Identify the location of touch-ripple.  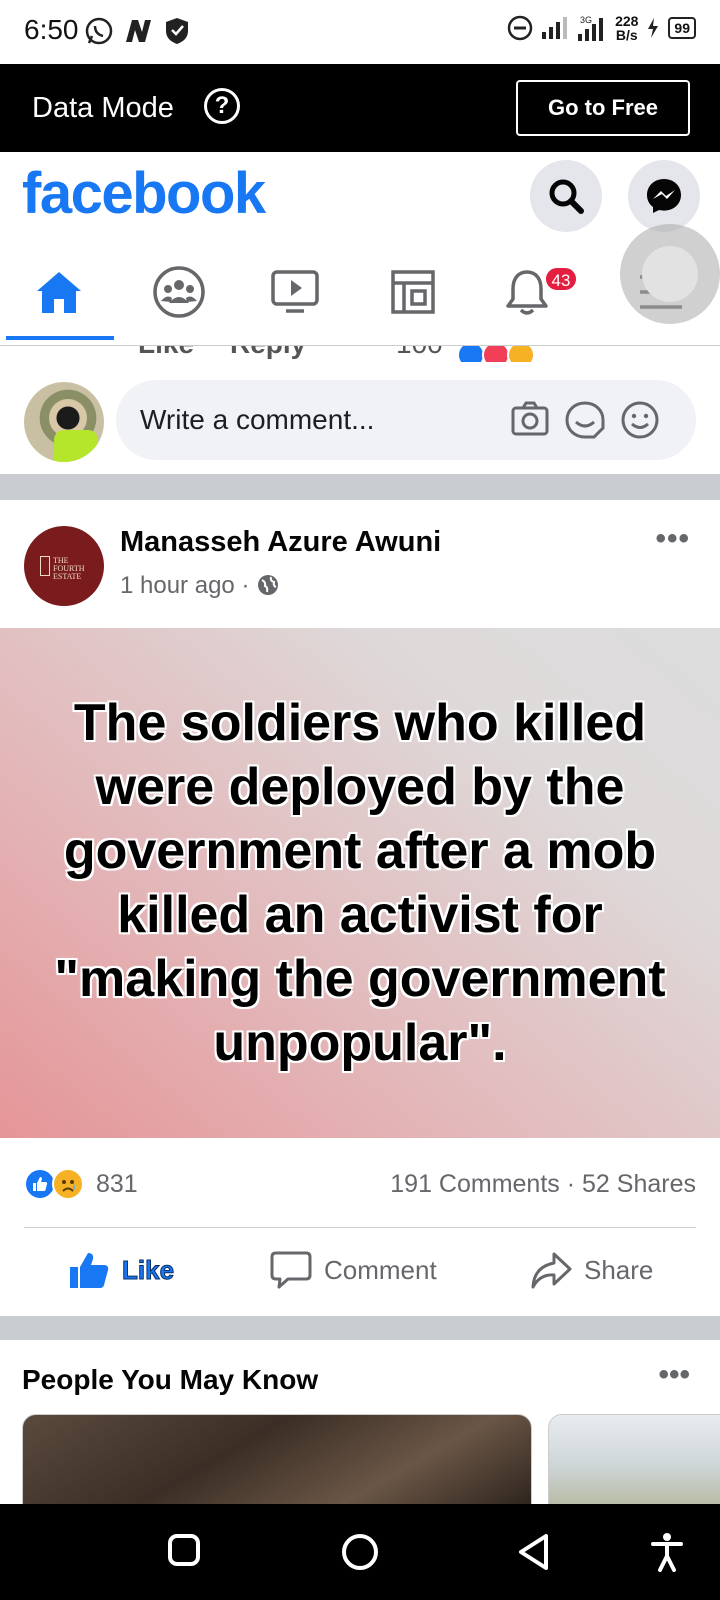
(670, 274).